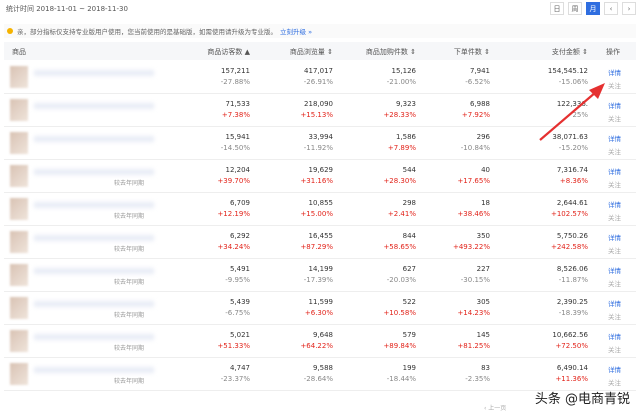  I want to click on metric-value: 10,662.56, so click(570, 335).